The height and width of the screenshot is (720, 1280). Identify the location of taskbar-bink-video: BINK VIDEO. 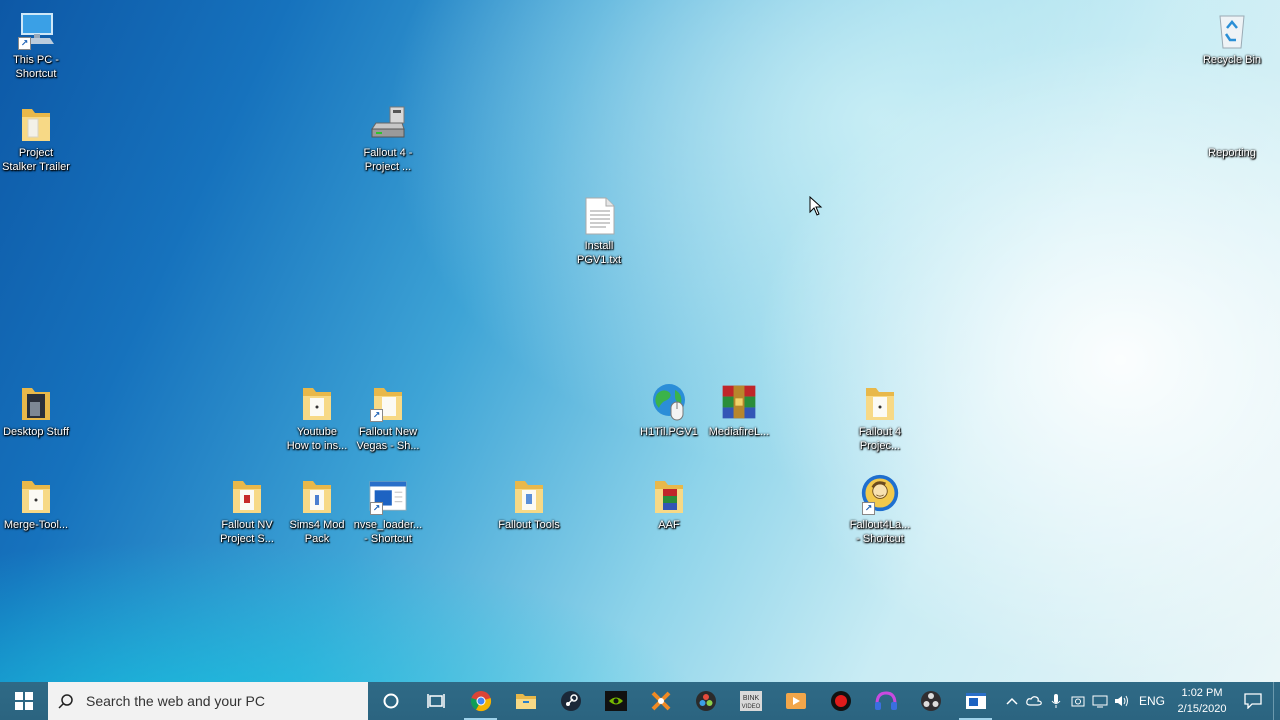
(750, 701).